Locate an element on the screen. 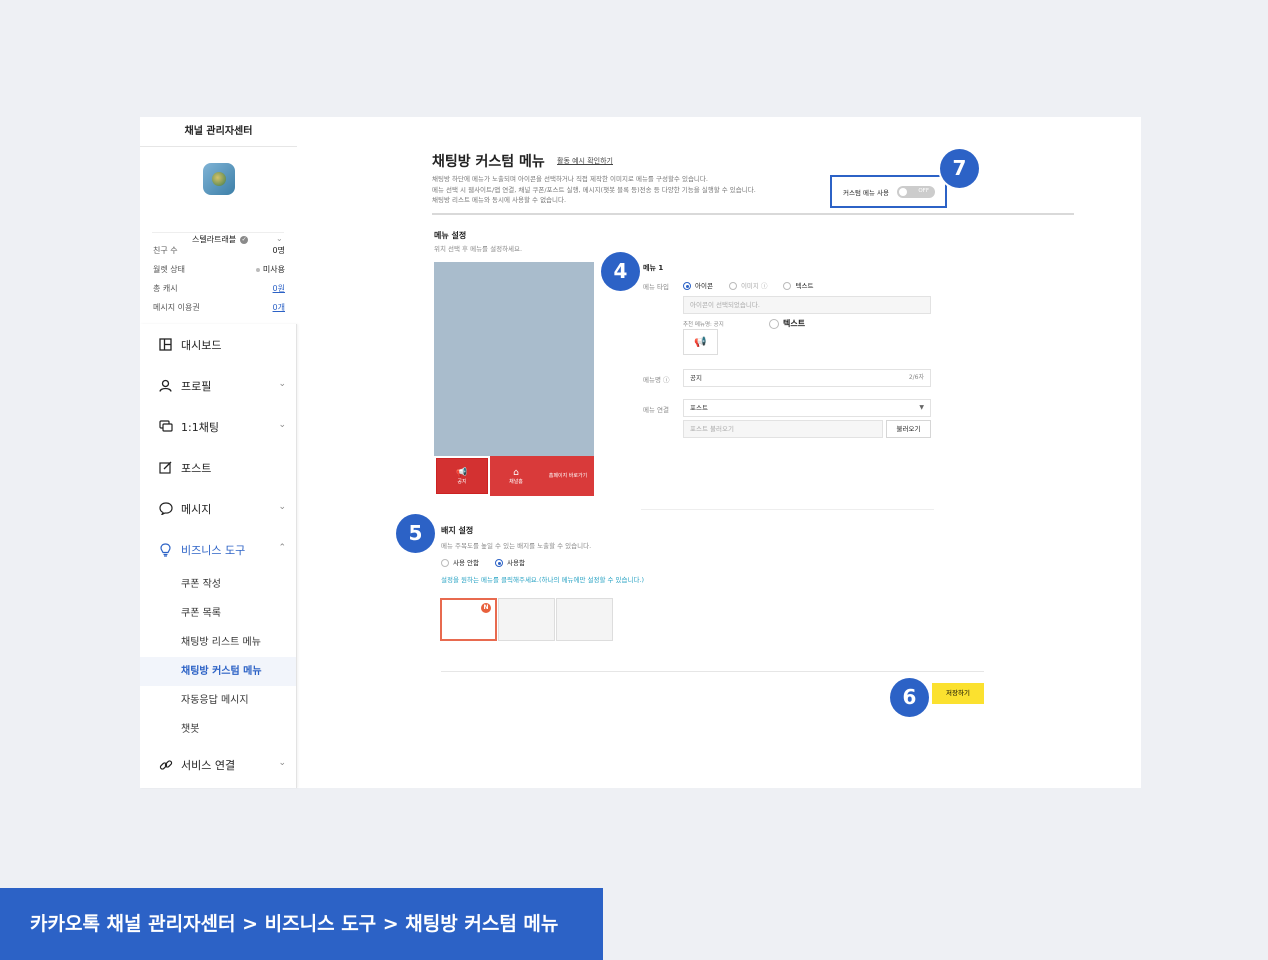 This screenshot has width=1268, height=960. submenu-chatroom-list-menu: 채팅방 리스트 메뉴 is located at coordinates (218, 642).